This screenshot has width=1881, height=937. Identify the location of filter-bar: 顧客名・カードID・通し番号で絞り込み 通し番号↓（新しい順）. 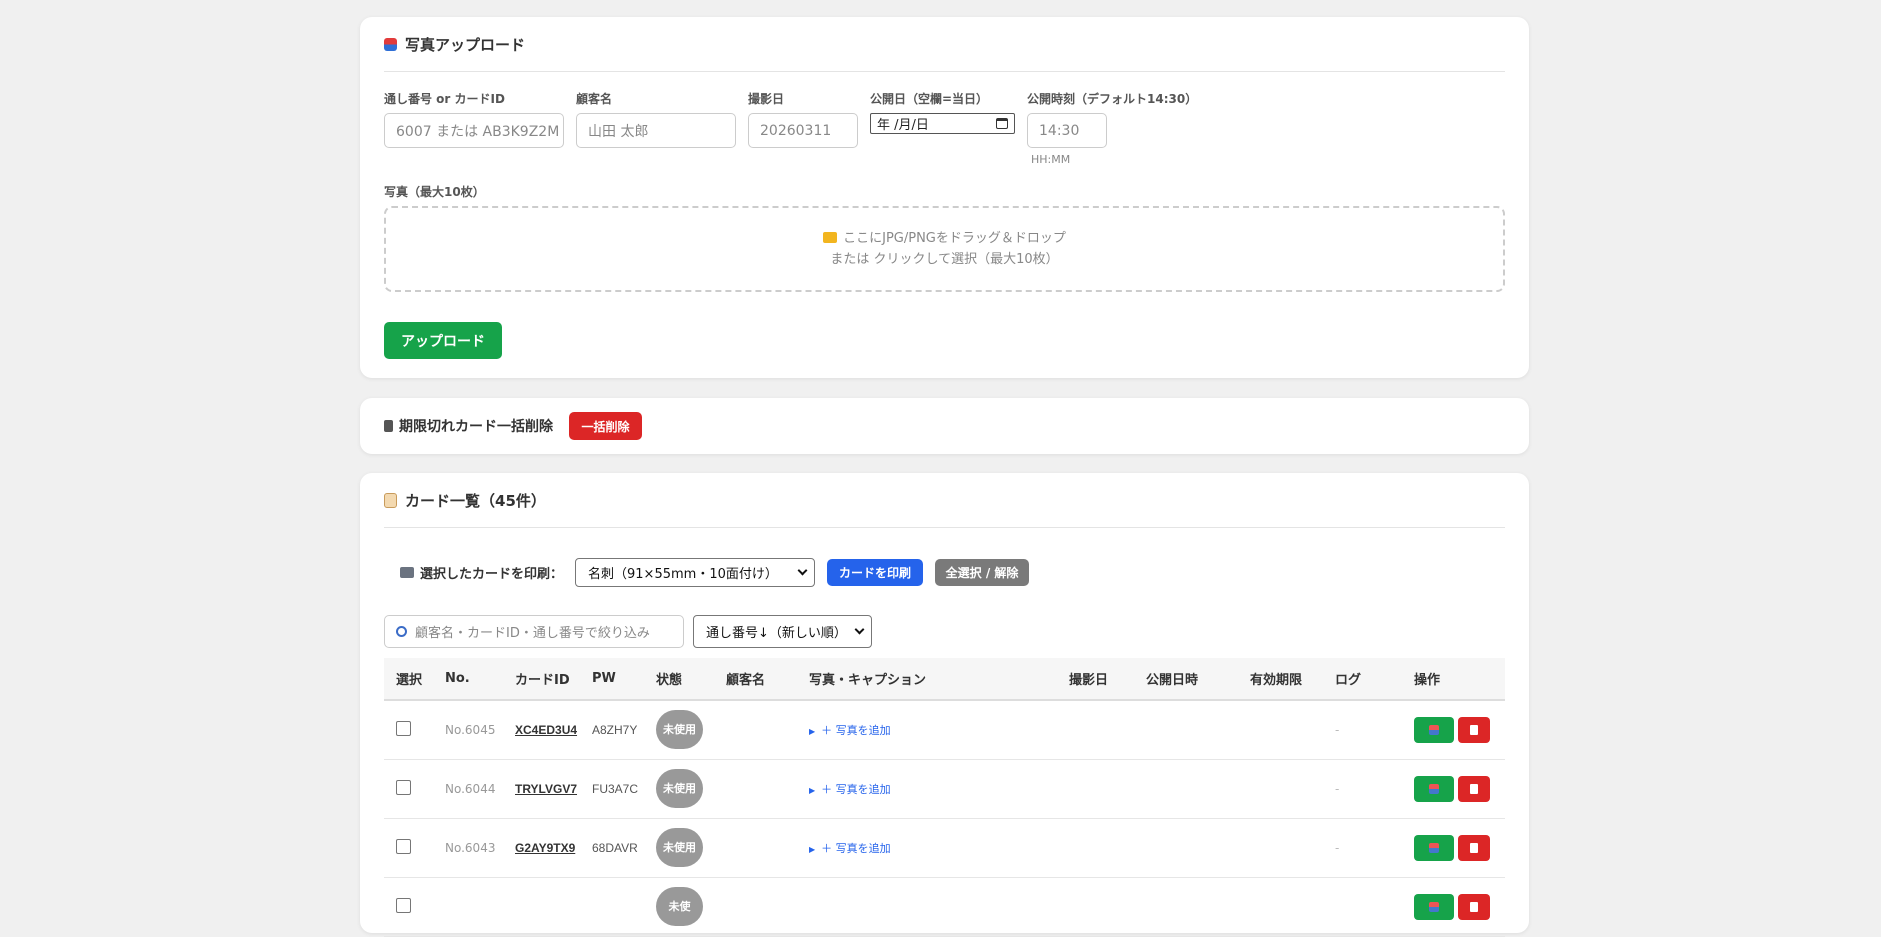
(628, 631).